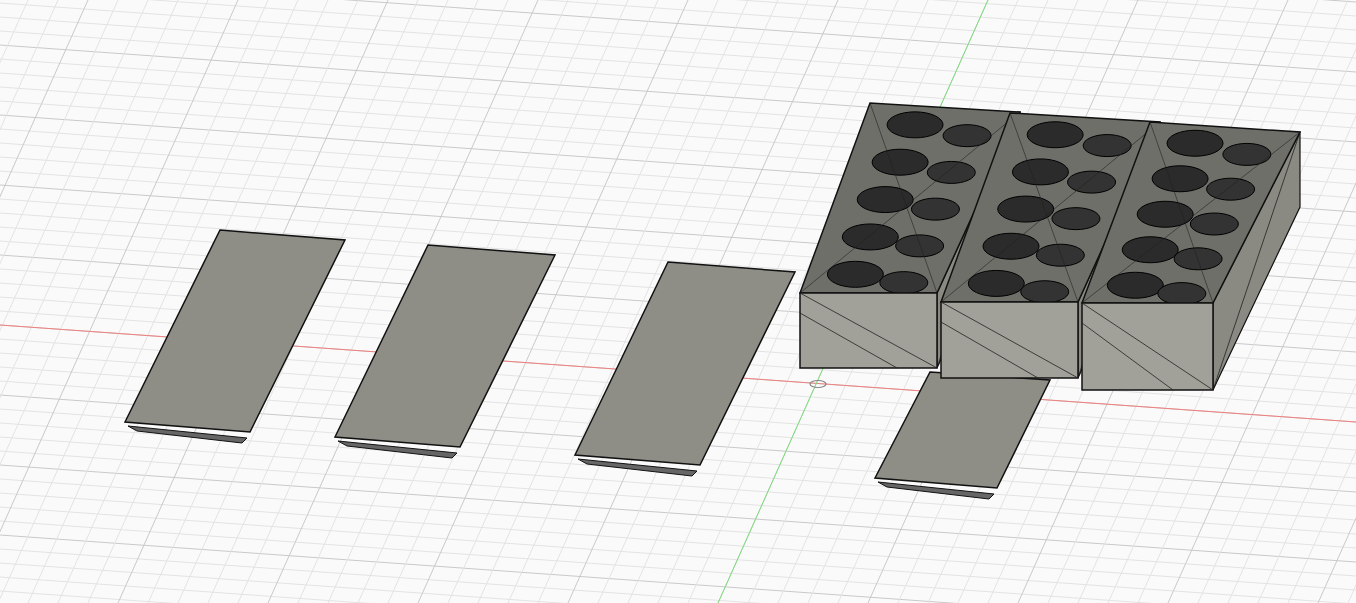  Describe the element at coordinates (818, 384) in the screenshot. I see `origin-icon` at that location.